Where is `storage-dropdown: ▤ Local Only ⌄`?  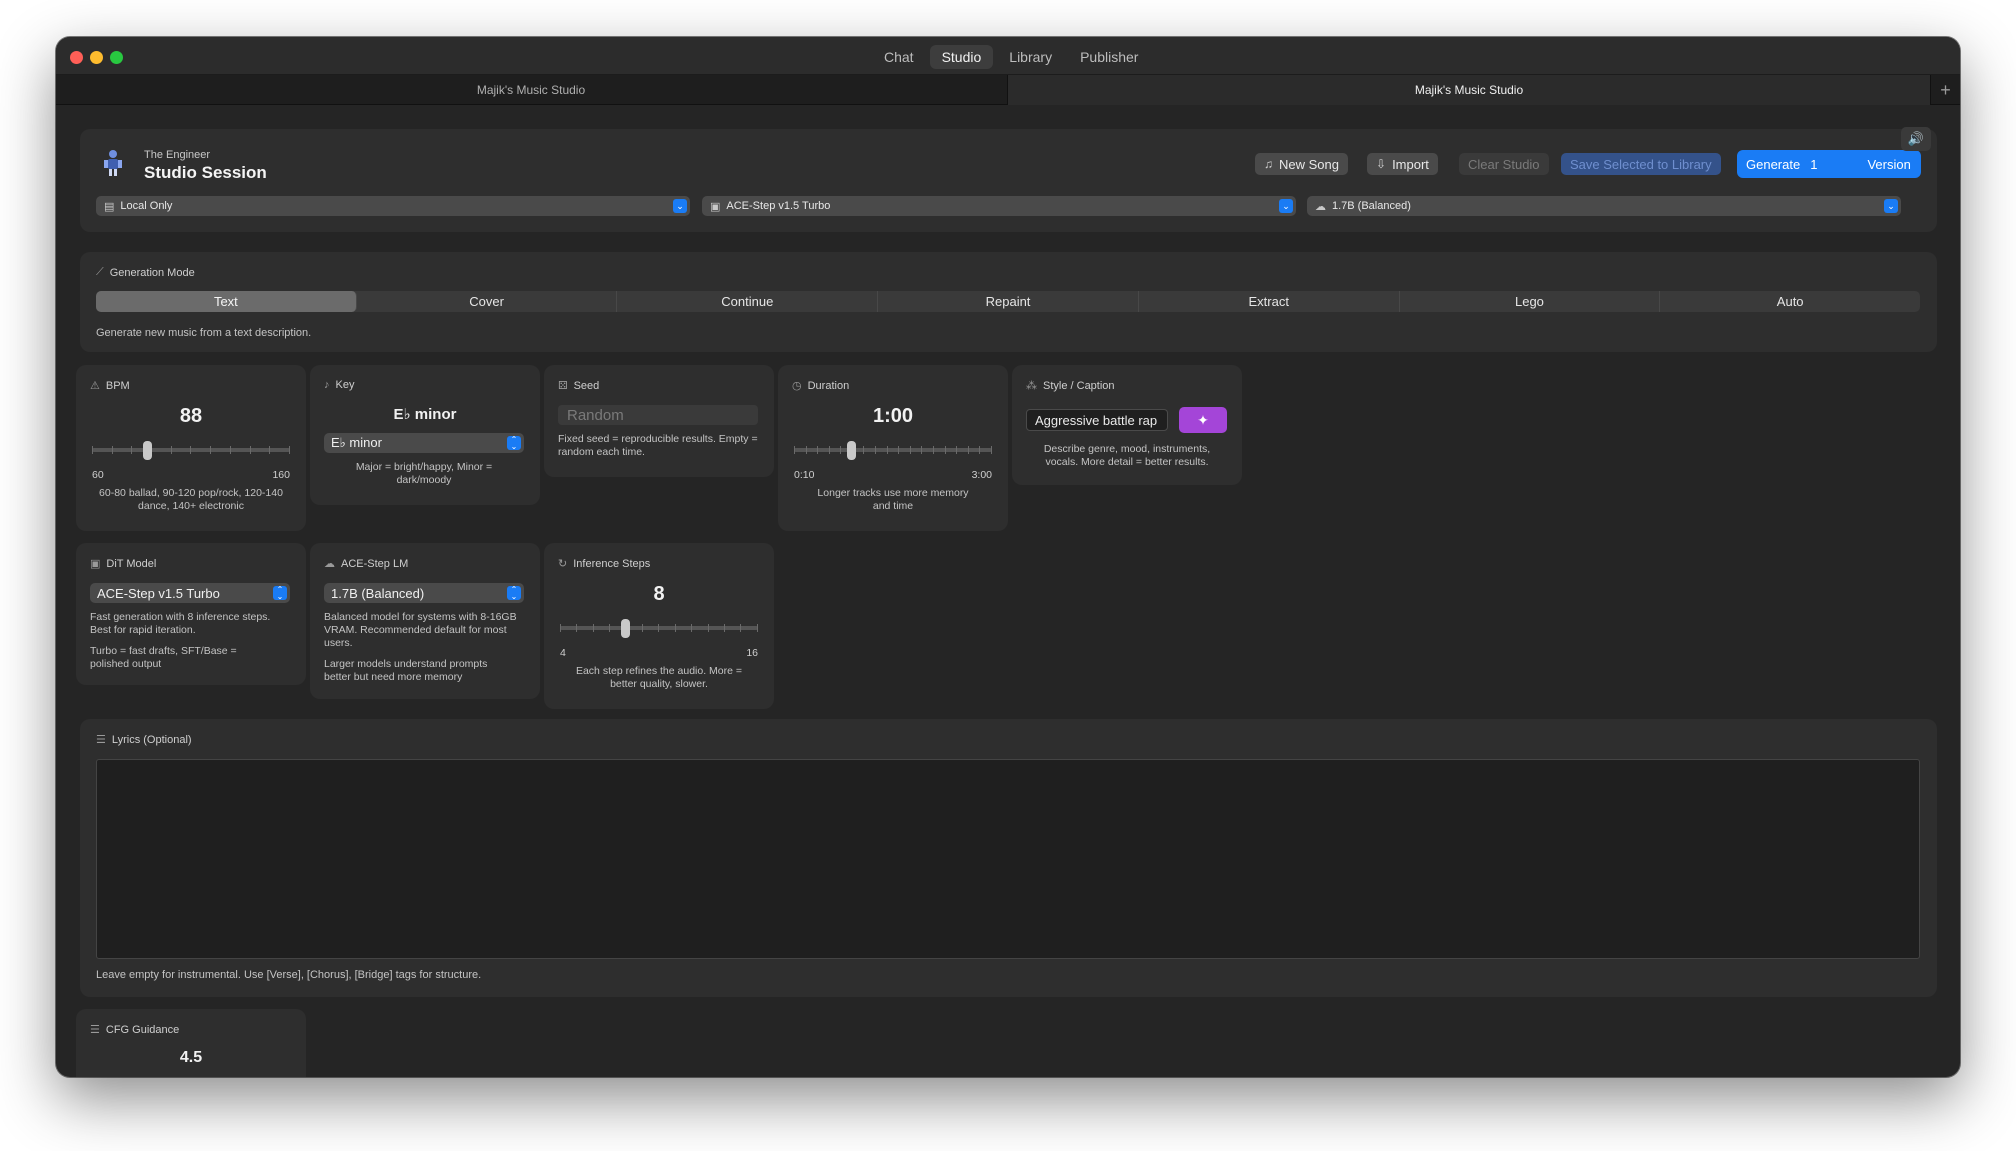 storage-dropdown: ▤ Local Only ⌄ is located at coordinates (393, 206).